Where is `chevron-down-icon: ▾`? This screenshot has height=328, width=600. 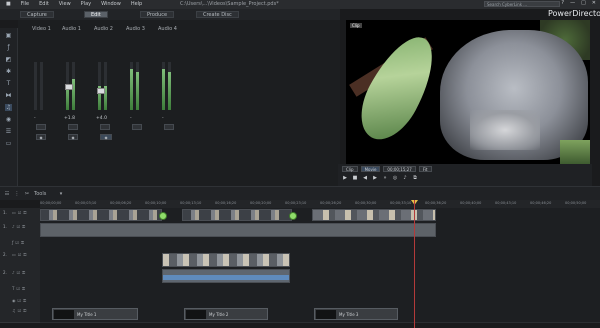 chevron-down-icon: ▾ is located at coordinates (61, 194).